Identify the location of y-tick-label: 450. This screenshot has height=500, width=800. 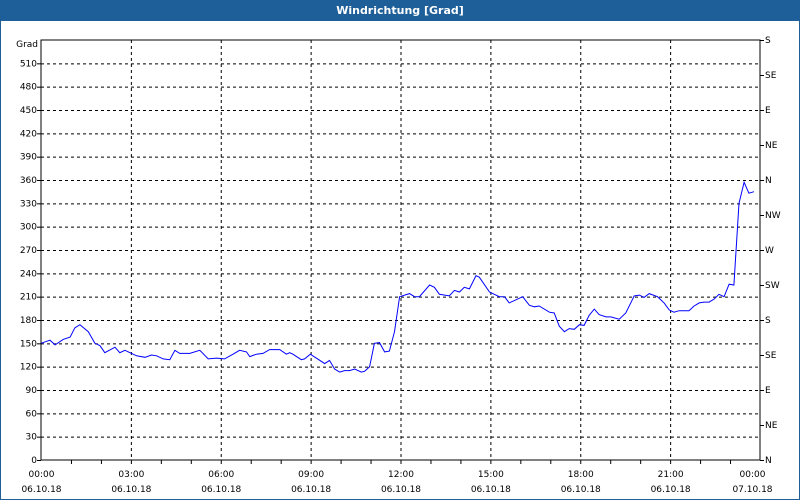
(28, 111).